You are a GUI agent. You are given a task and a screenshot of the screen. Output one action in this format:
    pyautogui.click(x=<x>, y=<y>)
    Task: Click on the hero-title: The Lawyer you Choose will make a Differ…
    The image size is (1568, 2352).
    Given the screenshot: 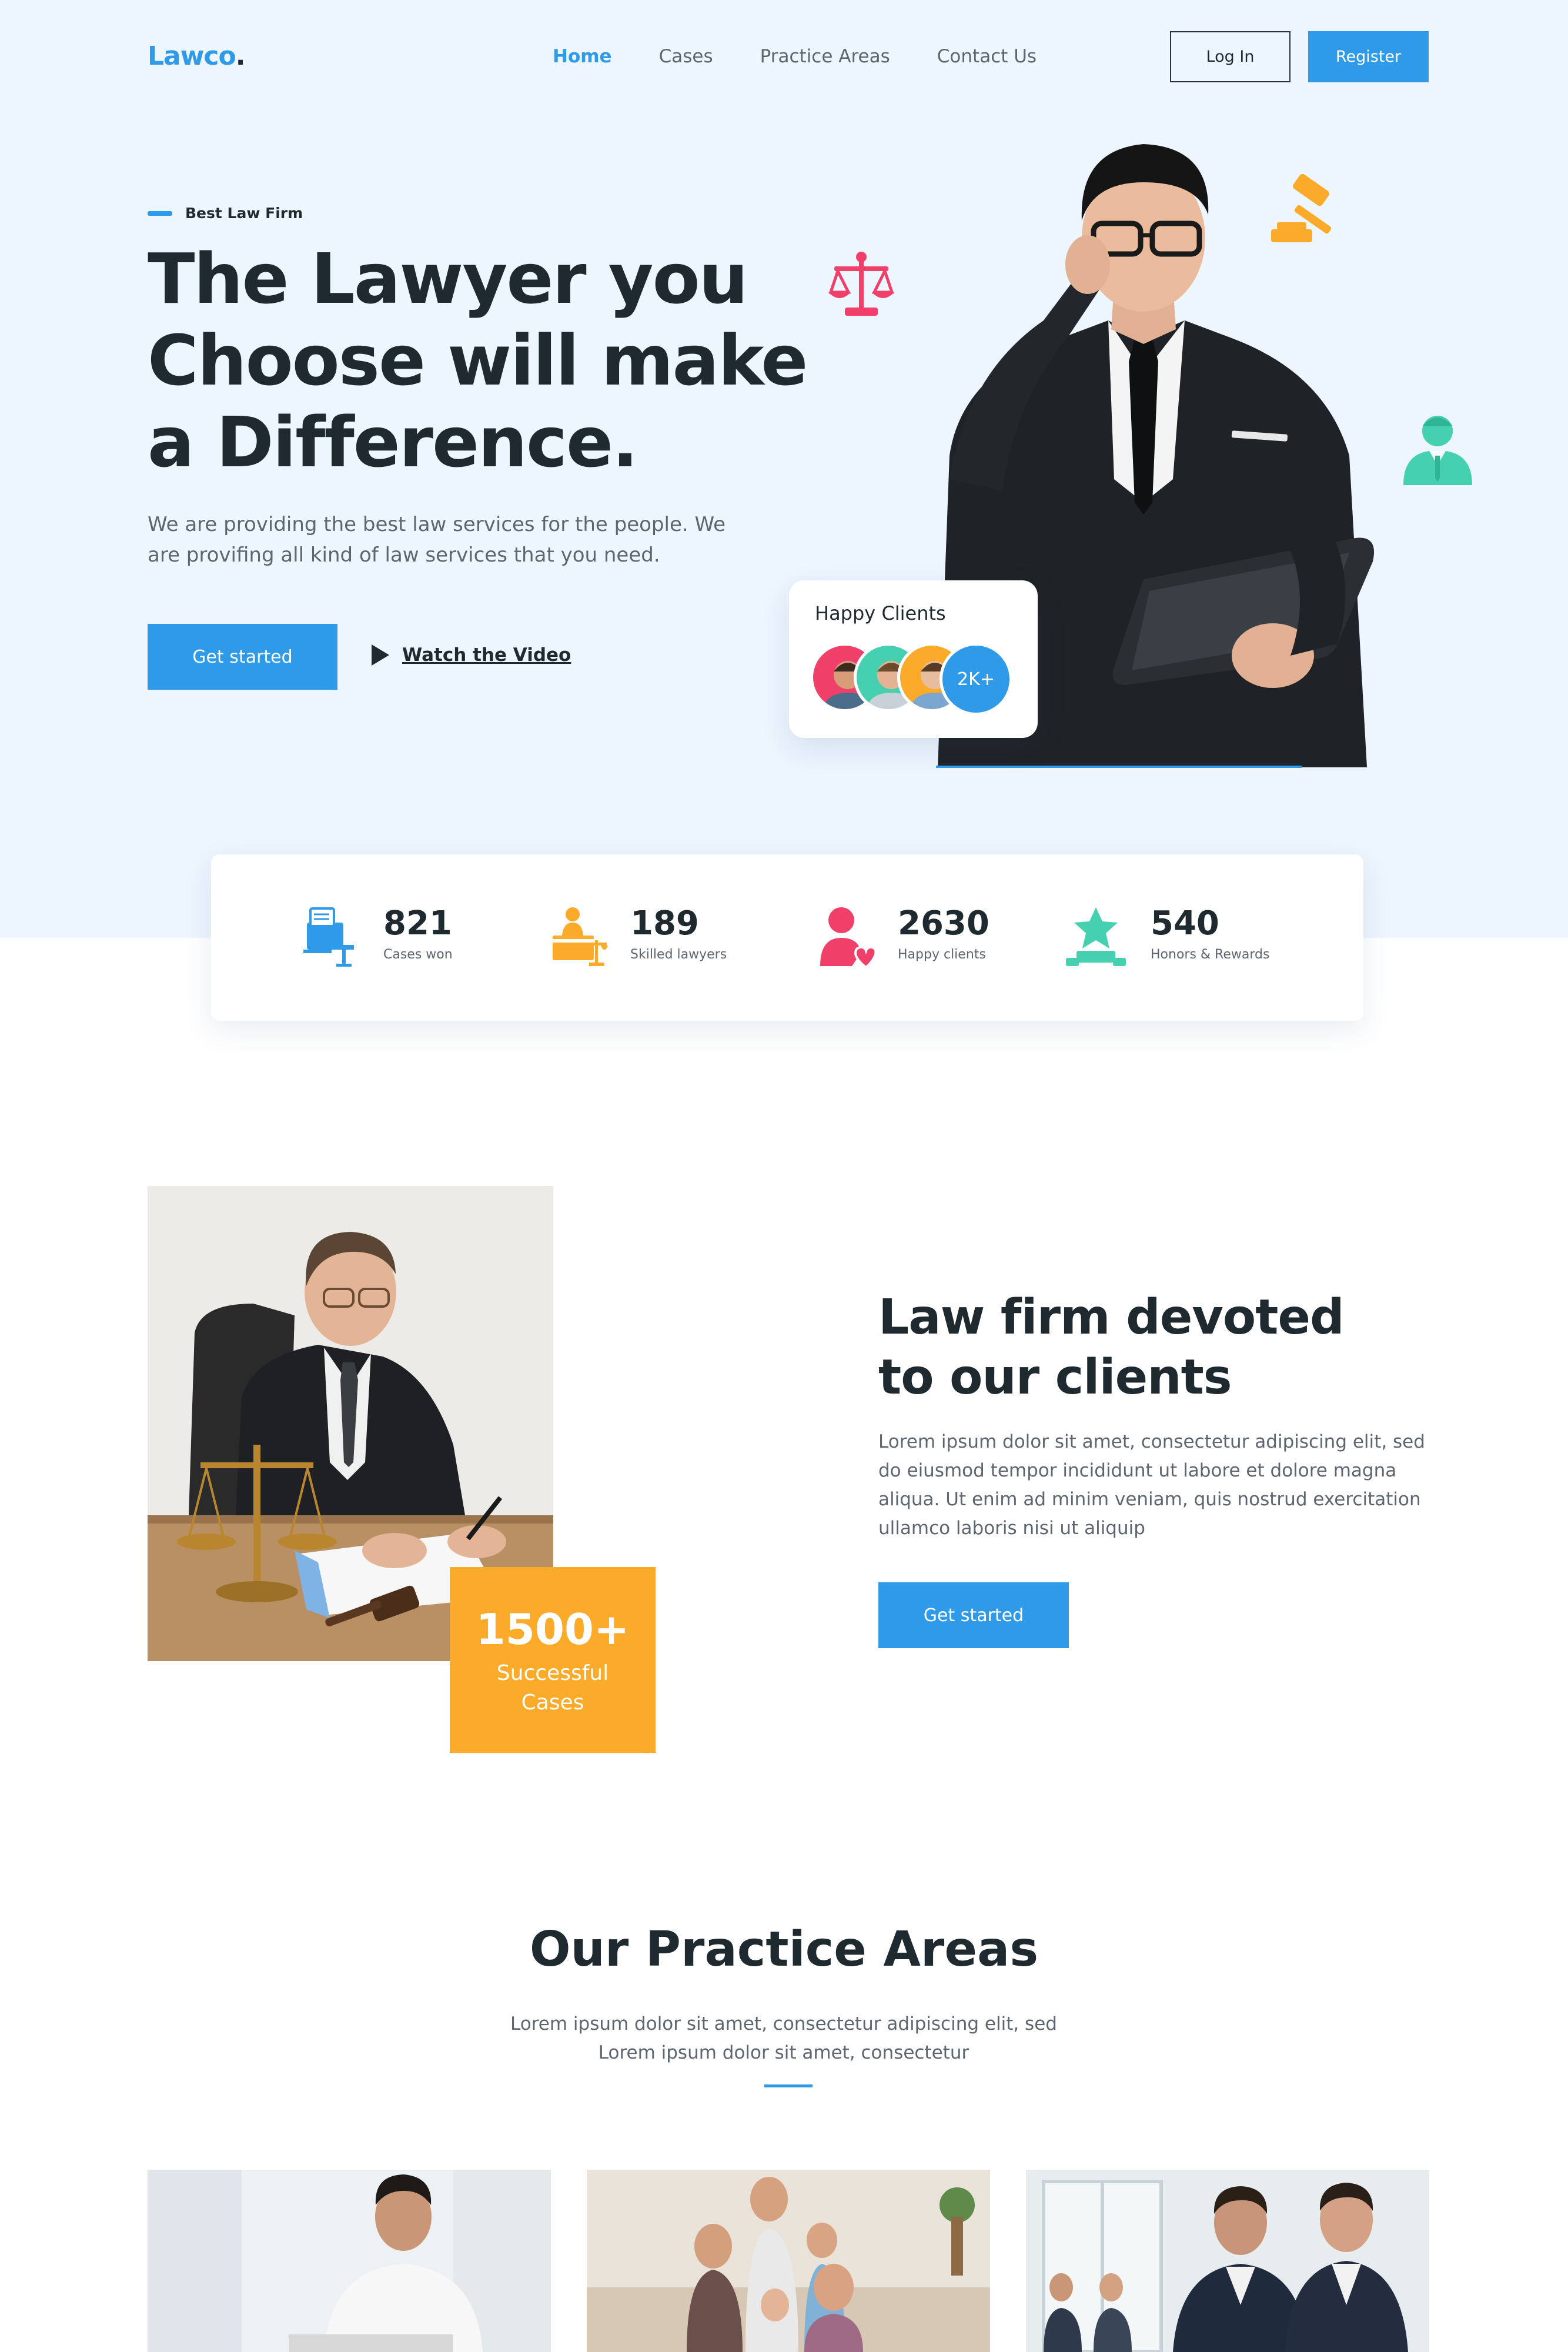 What is the action you would take?
    pyautogui.click(x=478, y=360)
    